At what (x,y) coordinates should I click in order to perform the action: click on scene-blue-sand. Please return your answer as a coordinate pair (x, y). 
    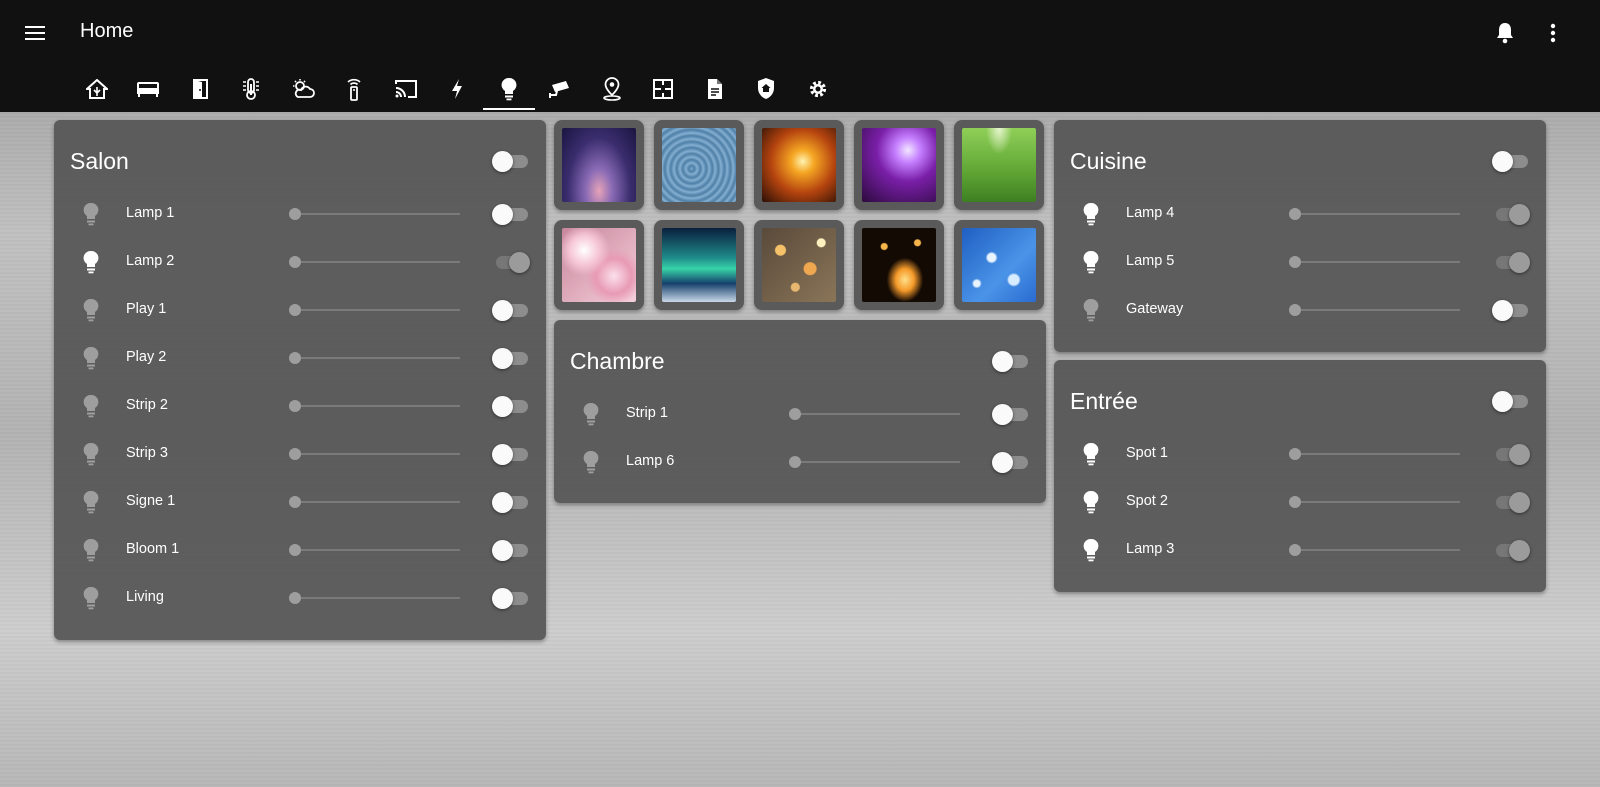
    Looking at the image, I should click on (699, 165).